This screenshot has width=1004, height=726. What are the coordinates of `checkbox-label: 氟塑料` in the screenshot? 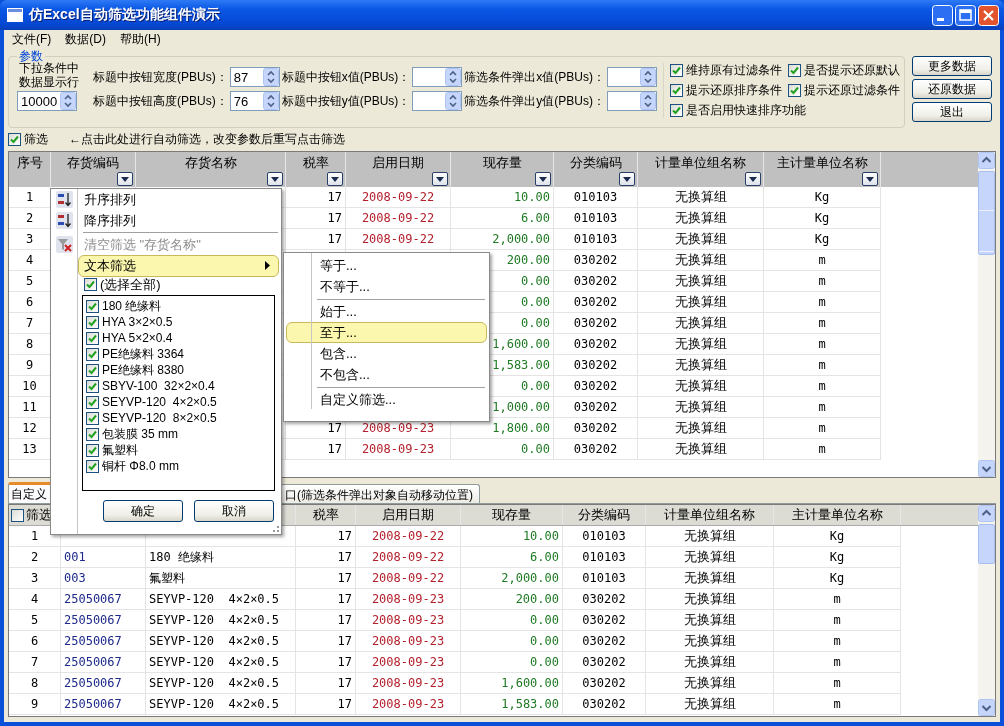 It's located at (120, 450).